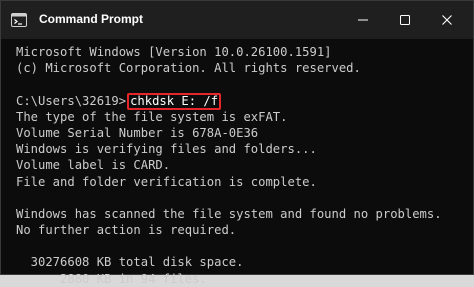 Image resolution: width=474 pixels, height=287 pixels. I want to click on command-line: C:\Users\32619> chkdsk E: /f, so click(241, 101).